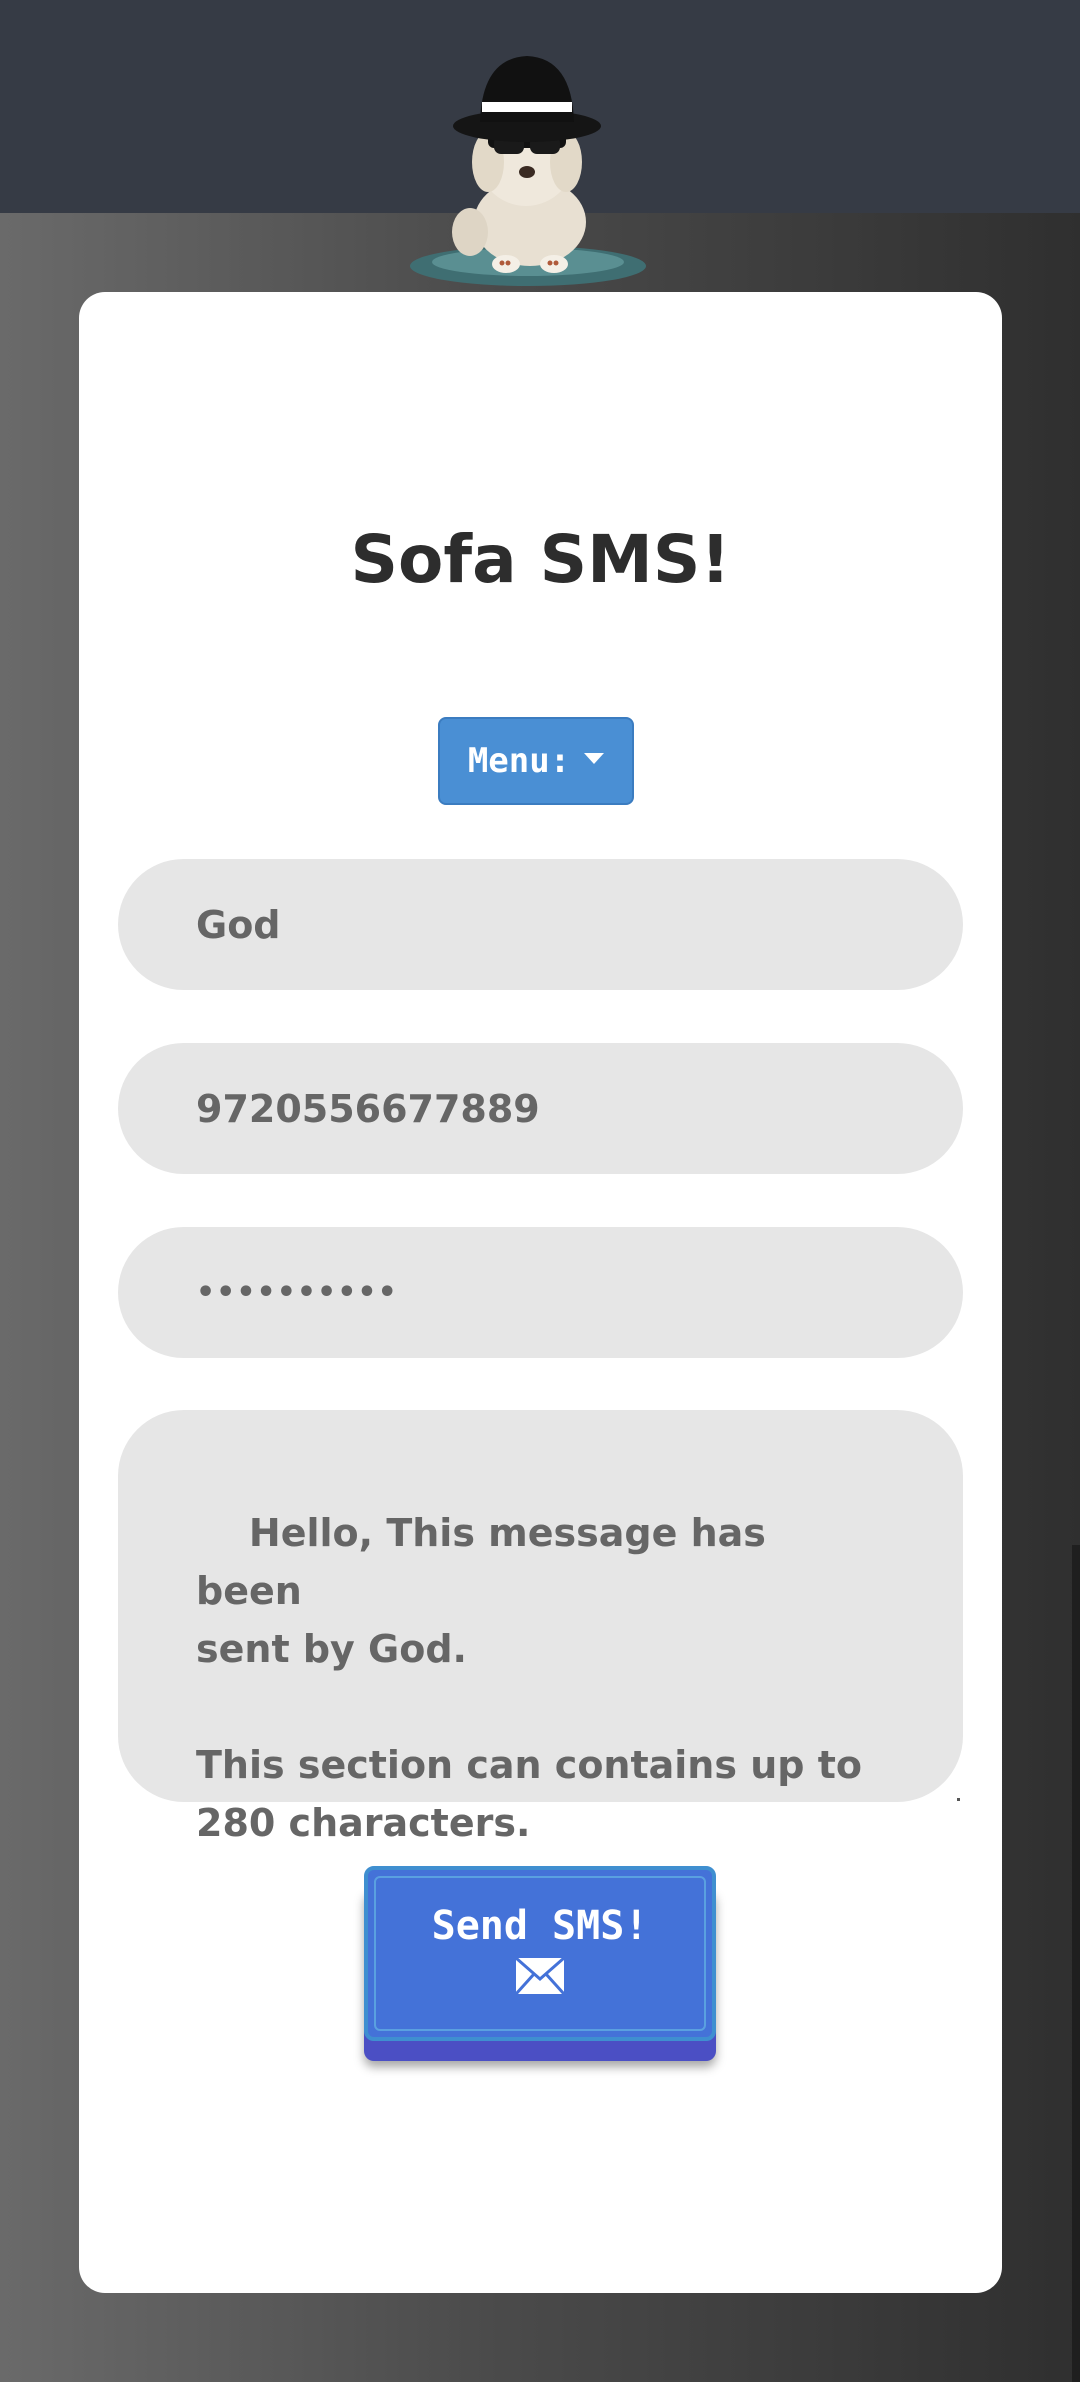 The width and height of the screenshot is (1080, 2382). What do you see at coordinates (297, 1292) in the screenshot?
I see `password-value: ••••••••••` at bounding box center [297, 1292].